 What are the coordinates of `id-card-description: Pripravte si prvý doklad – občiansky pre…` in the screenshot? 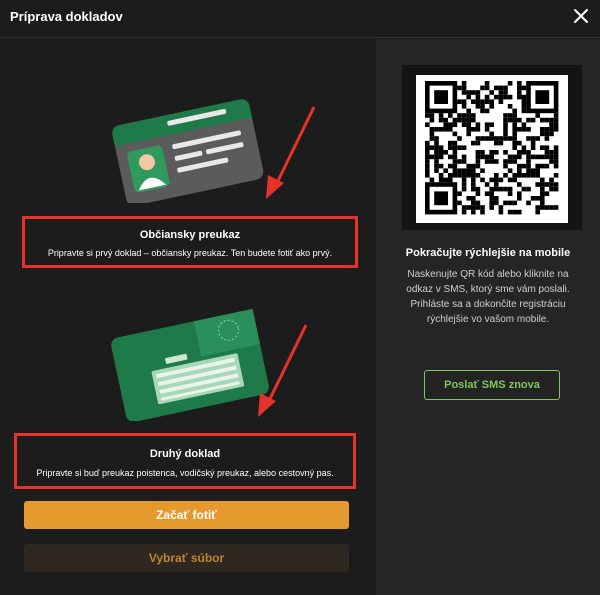 It's located at (190, 253).